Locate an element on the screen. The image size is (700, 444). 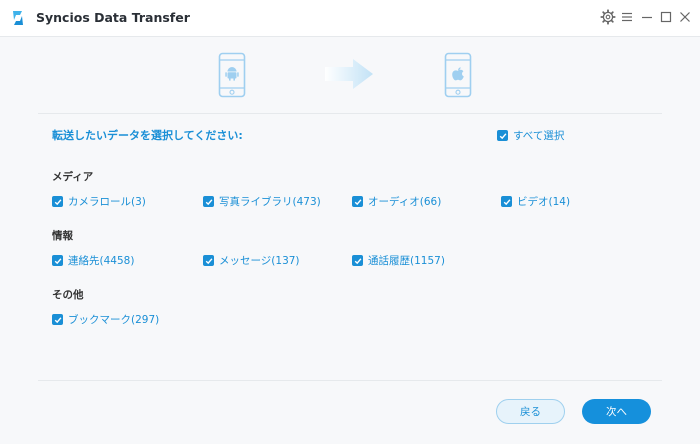
checkbox-bookmarks: ブックマーク(297) is located at coordinates (105, 319).